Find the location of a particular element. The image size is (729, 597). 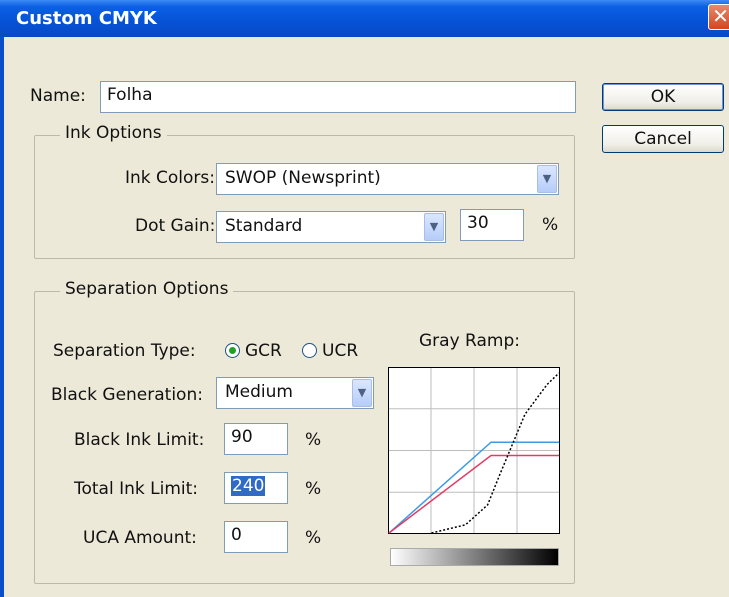

close-icon: ✕ is located at coordinates (718, 17).